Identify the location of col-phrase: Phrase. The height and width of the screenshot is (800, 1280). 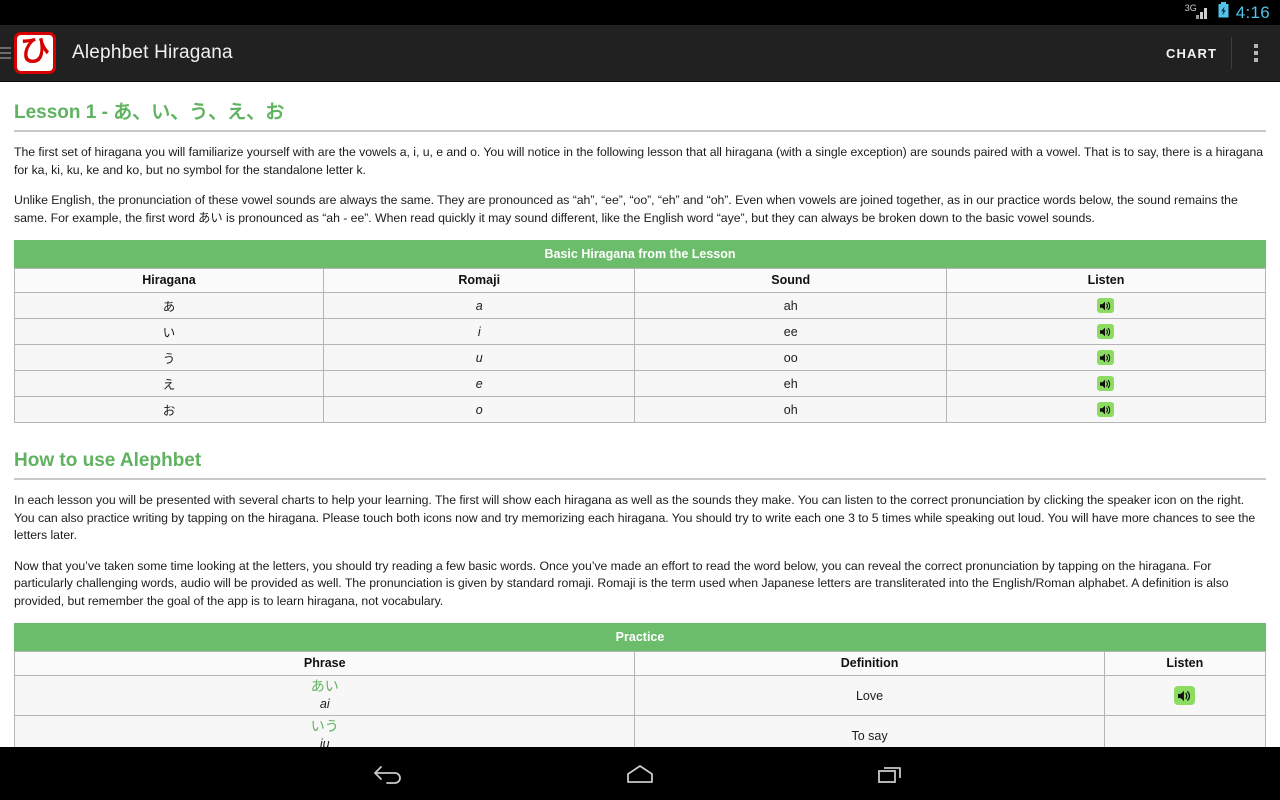
(324, 663).